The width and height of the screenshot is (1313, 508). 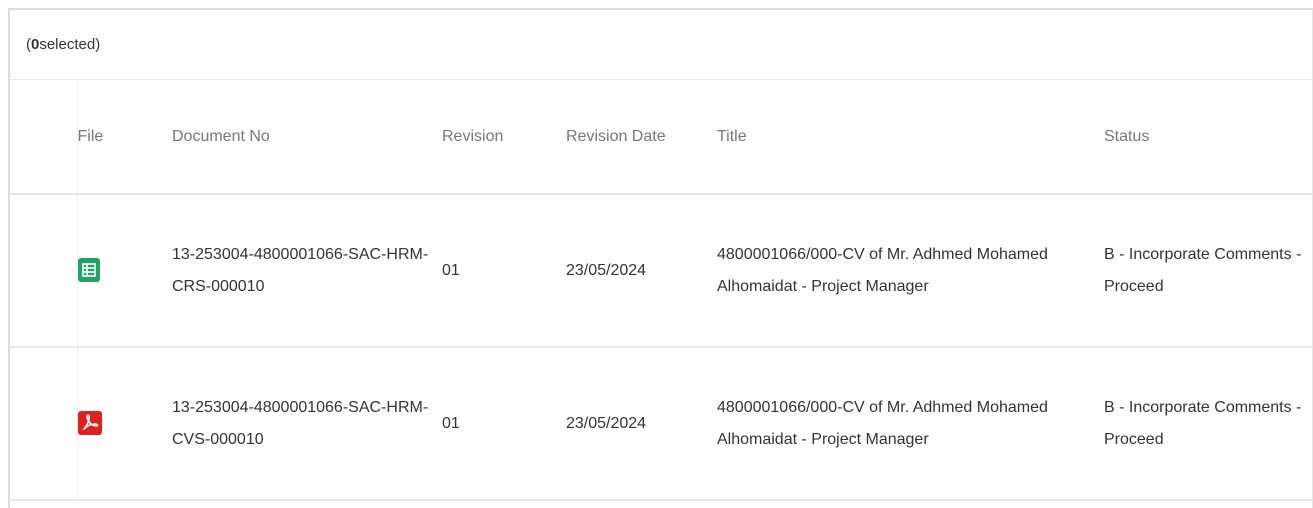 I want to click on column-header-document-no: Document No, so click(x=307, y=137).